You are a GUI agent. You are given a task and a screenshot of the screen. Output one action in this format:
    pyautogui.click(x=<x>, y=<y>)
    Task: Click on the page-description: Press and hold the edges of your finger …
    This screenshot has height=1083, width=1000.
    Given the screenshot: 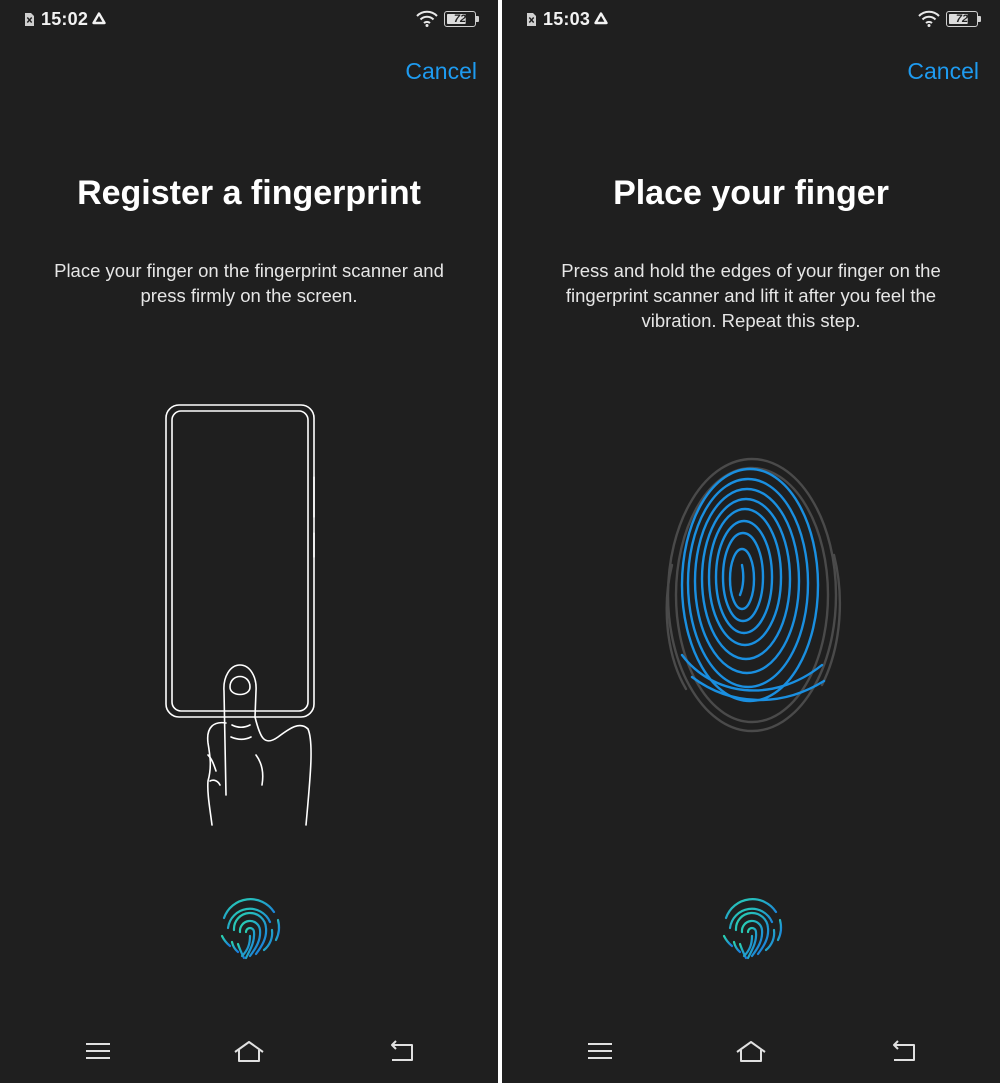 What is the action you would take?
    pyautogui.click(x=751, y=295)
    